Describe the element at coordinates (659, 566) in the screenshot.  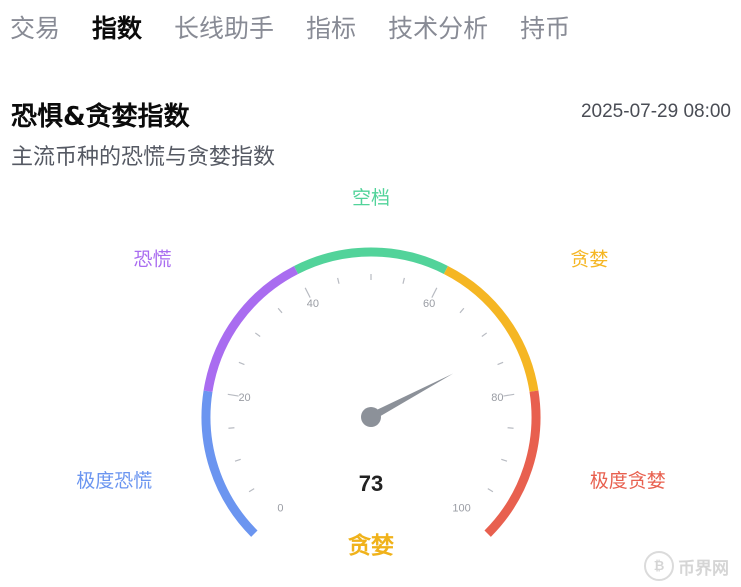
I see `bitcoin-coin-icon: ₿` at that location.